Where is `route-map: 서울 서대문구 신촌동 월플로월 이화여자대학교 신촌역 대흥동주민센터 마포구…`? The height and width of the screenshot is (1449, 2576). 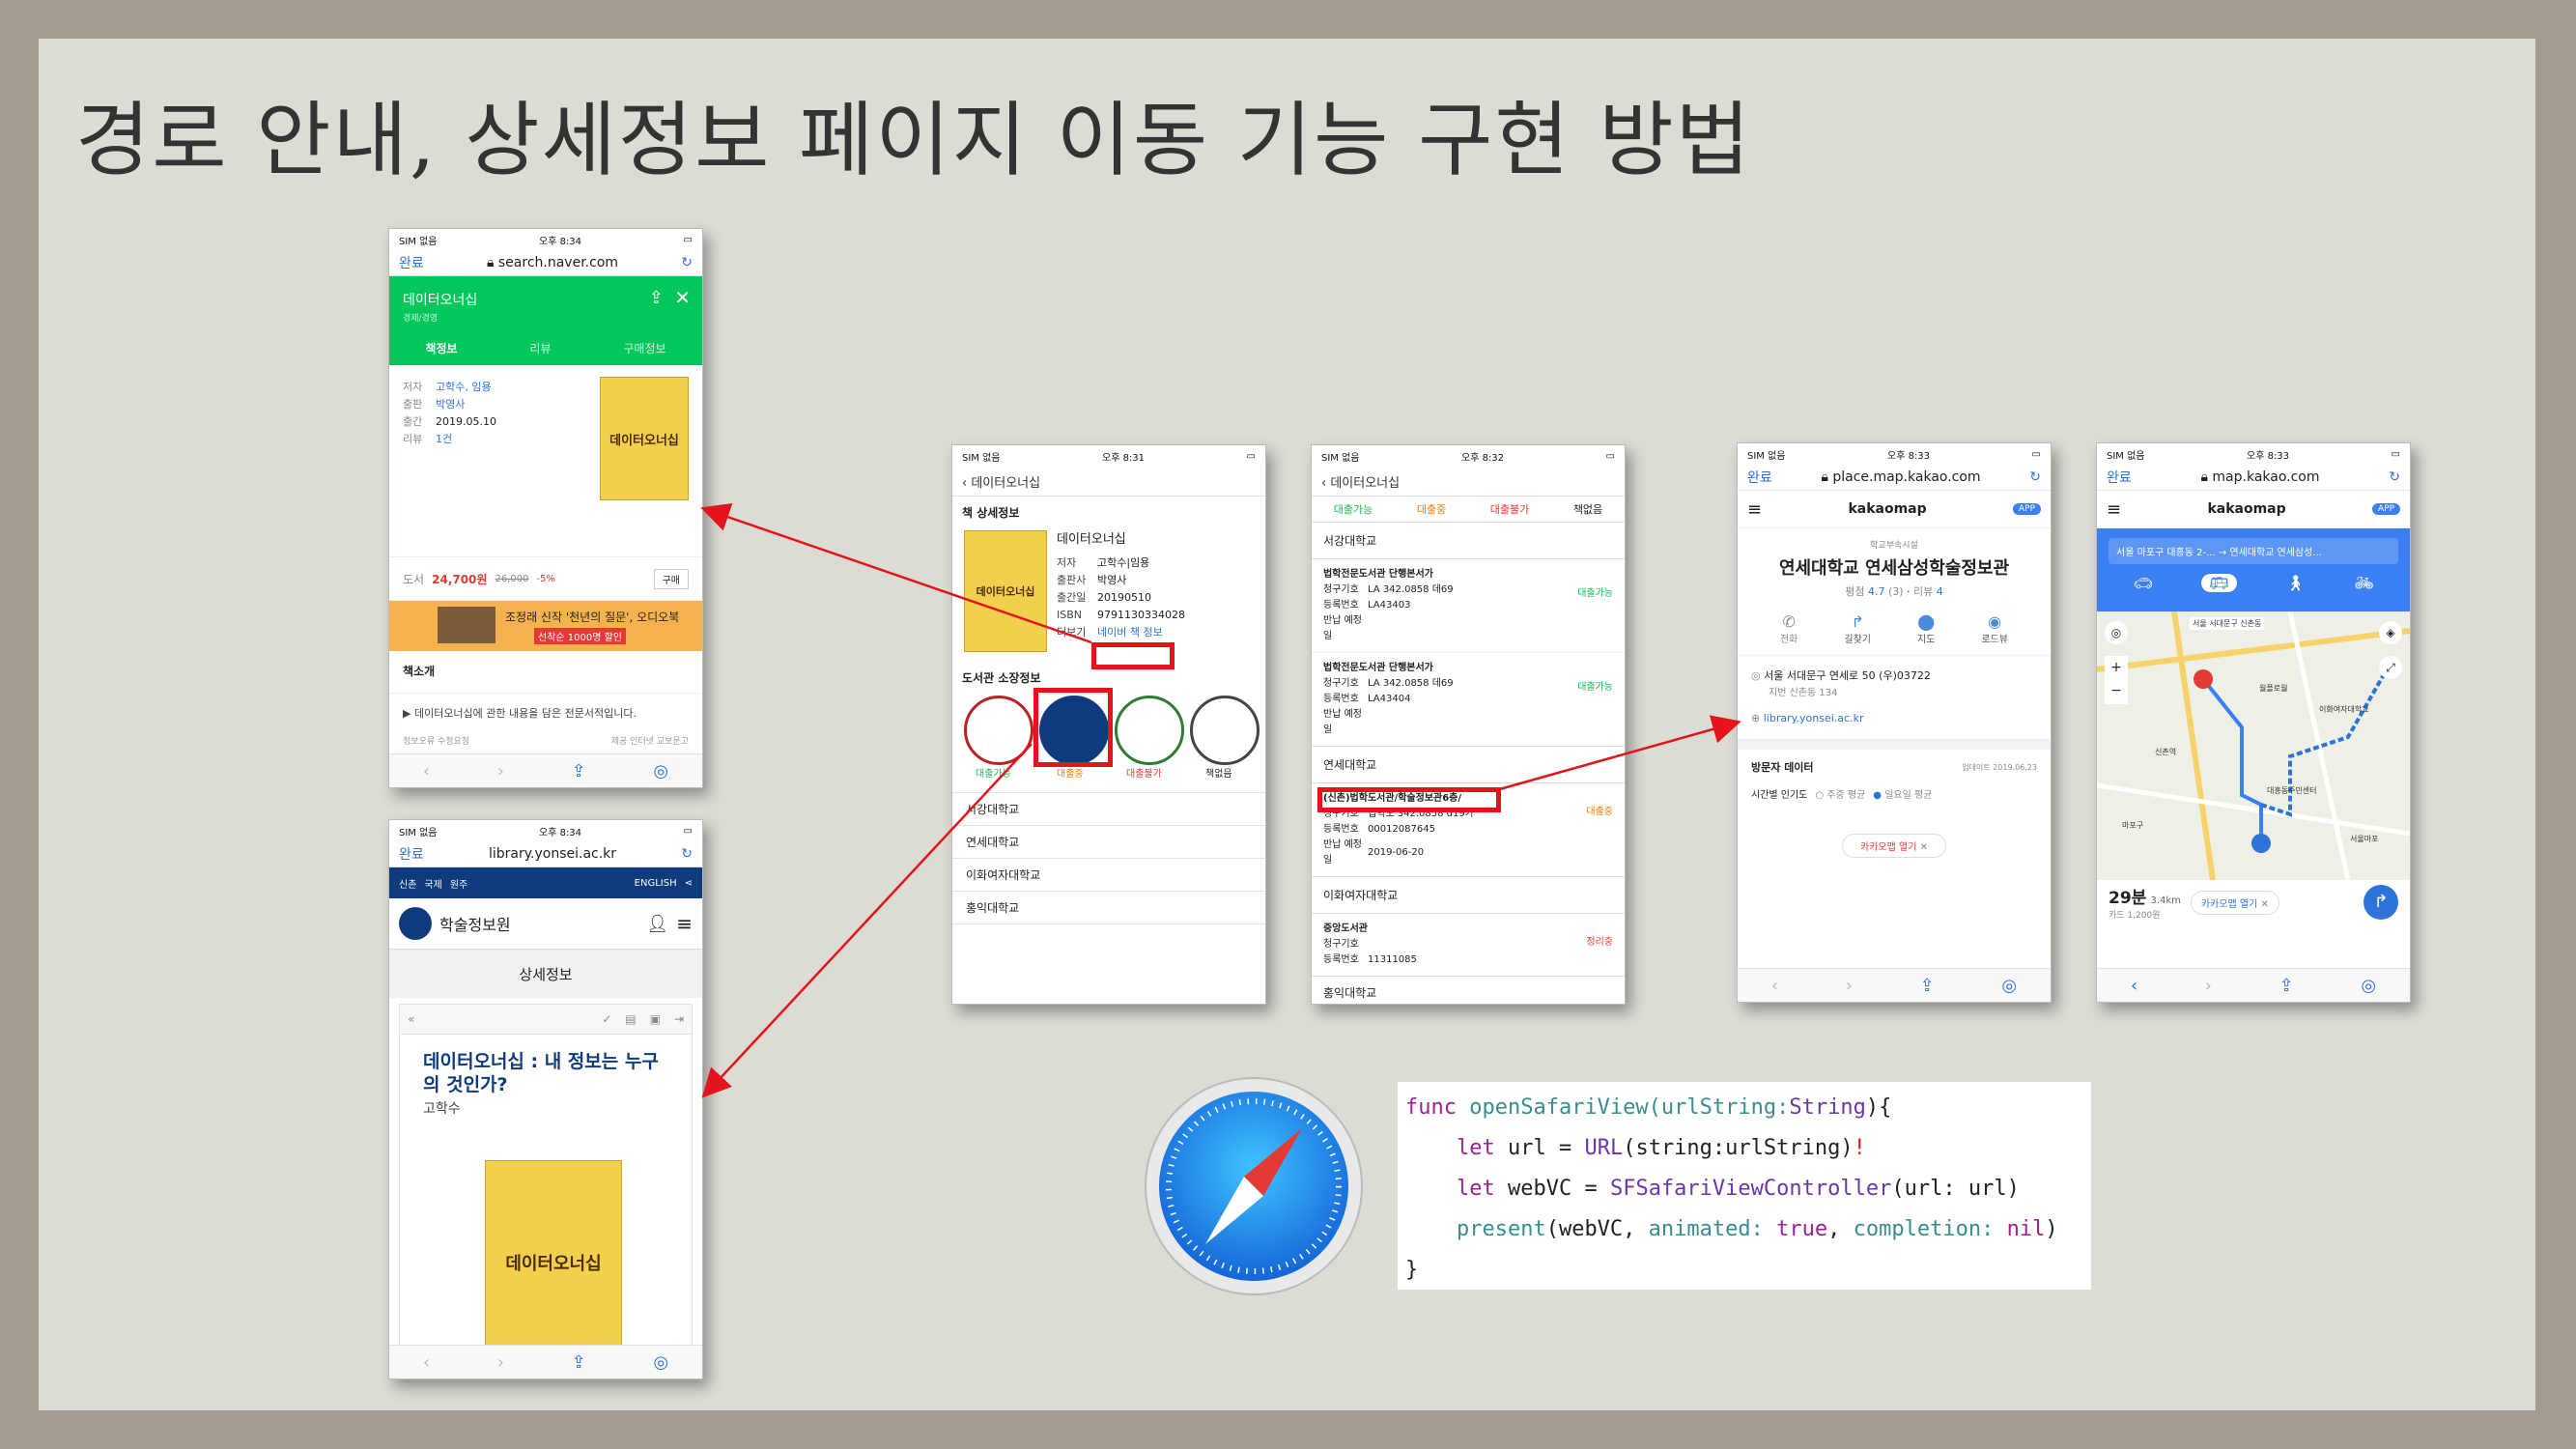 route-map: 서울 서대문구 신촌동 월플로월 이화여자대학교 신촌역 대흥동주민센터 마포구… is located at coordinates (2253, 745).